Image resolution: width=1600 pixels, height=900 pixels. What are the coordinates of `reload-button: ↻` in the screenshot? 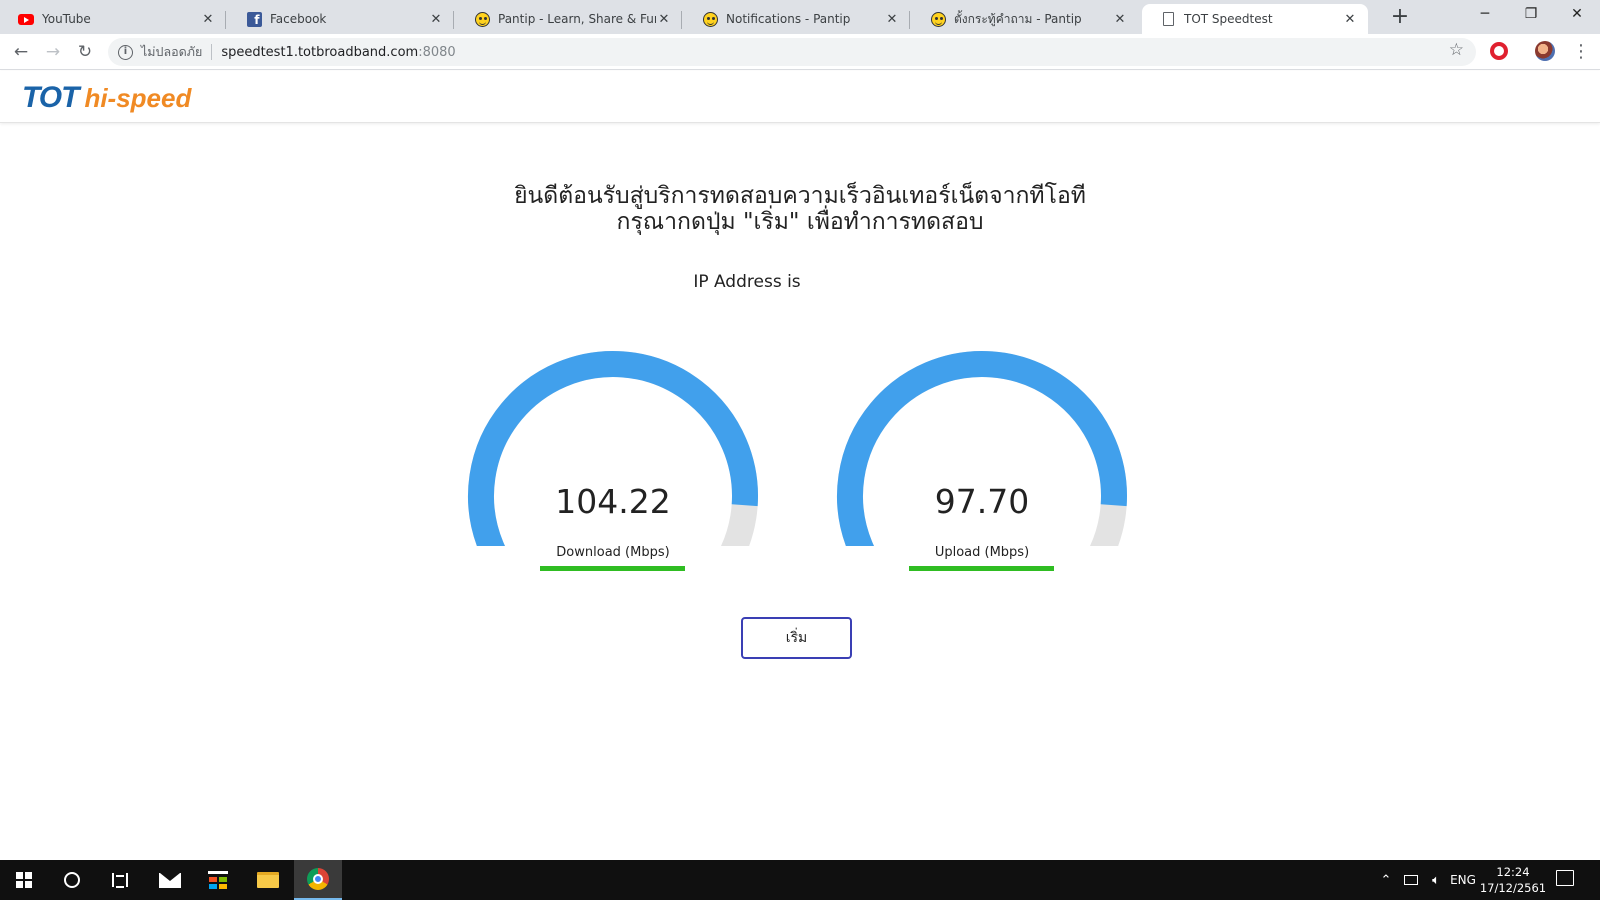 It's located at (85, 52).